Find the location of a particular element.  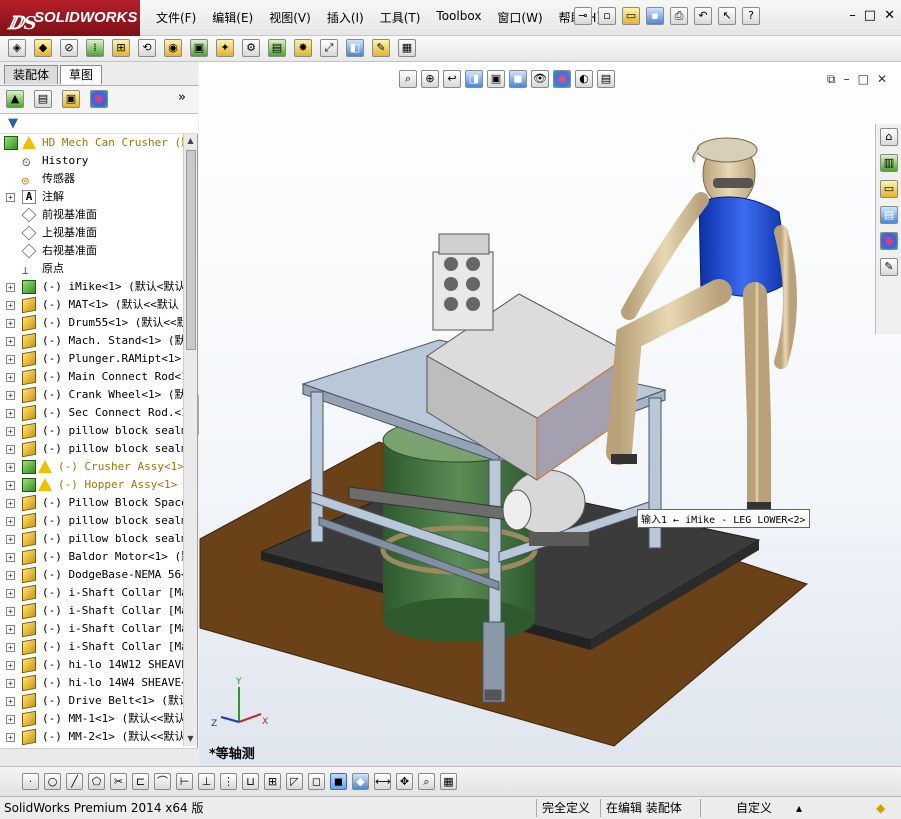

exploded-view-icon: ✸ is located at coordinates (303, 48).